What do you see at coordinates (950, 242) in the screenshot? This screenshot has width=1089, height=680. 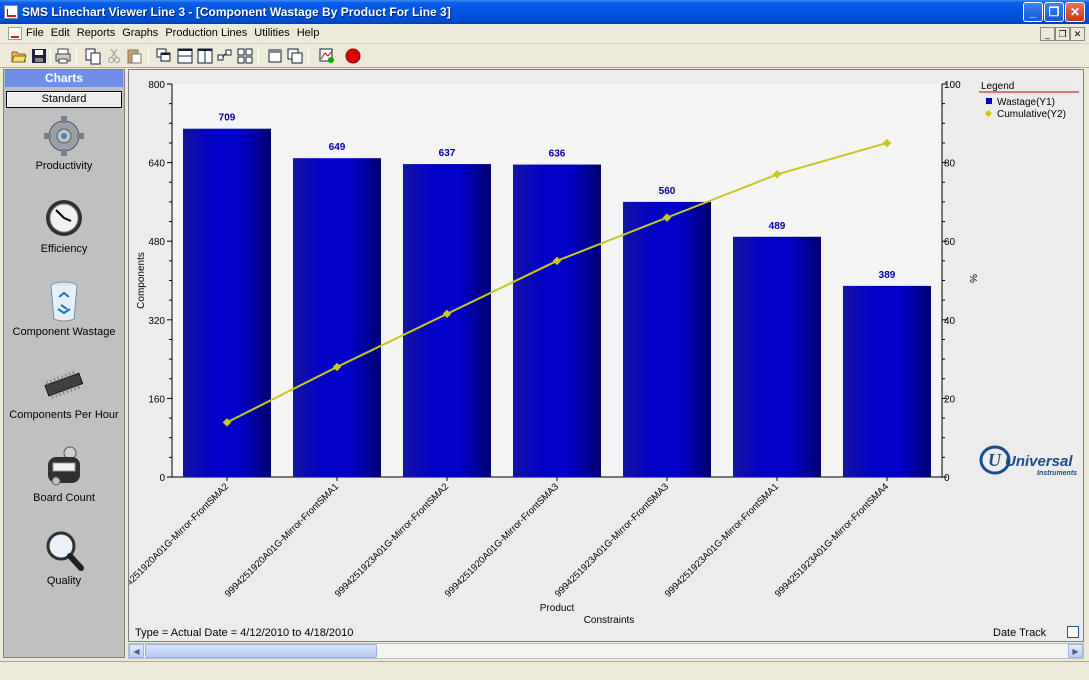 I see `y2-tick-label: 60` at bounding box center [950, 242].